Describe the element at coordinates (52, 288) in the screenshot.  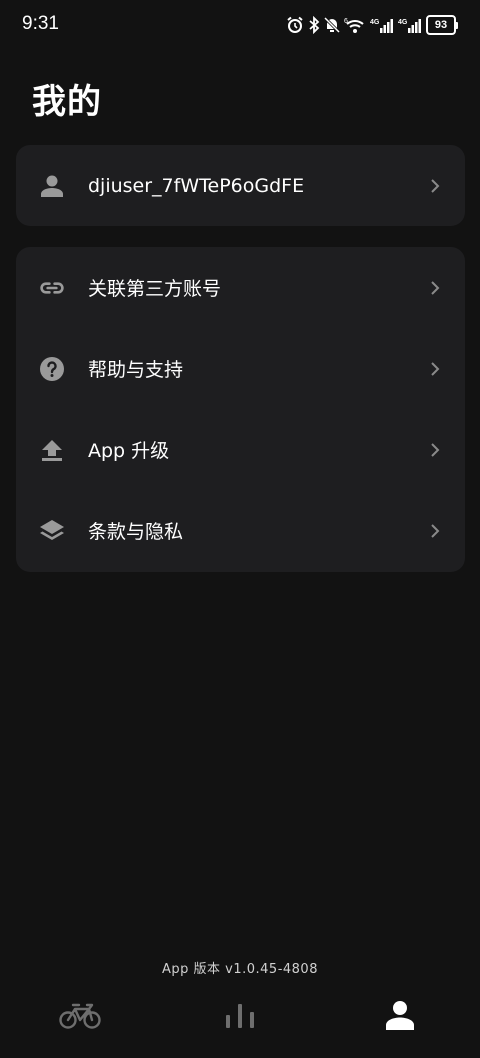
I see `link-icon` at that location.